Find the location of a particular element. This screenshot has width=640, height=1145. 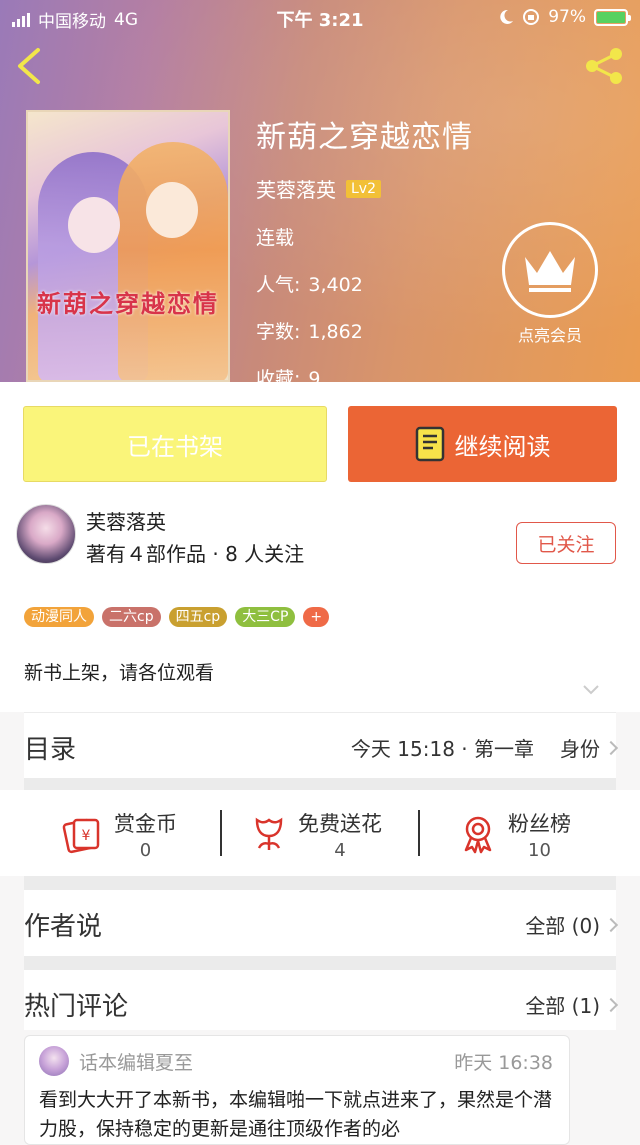

book-author: 芙蓉落英 is located at coordinates (296, 188).